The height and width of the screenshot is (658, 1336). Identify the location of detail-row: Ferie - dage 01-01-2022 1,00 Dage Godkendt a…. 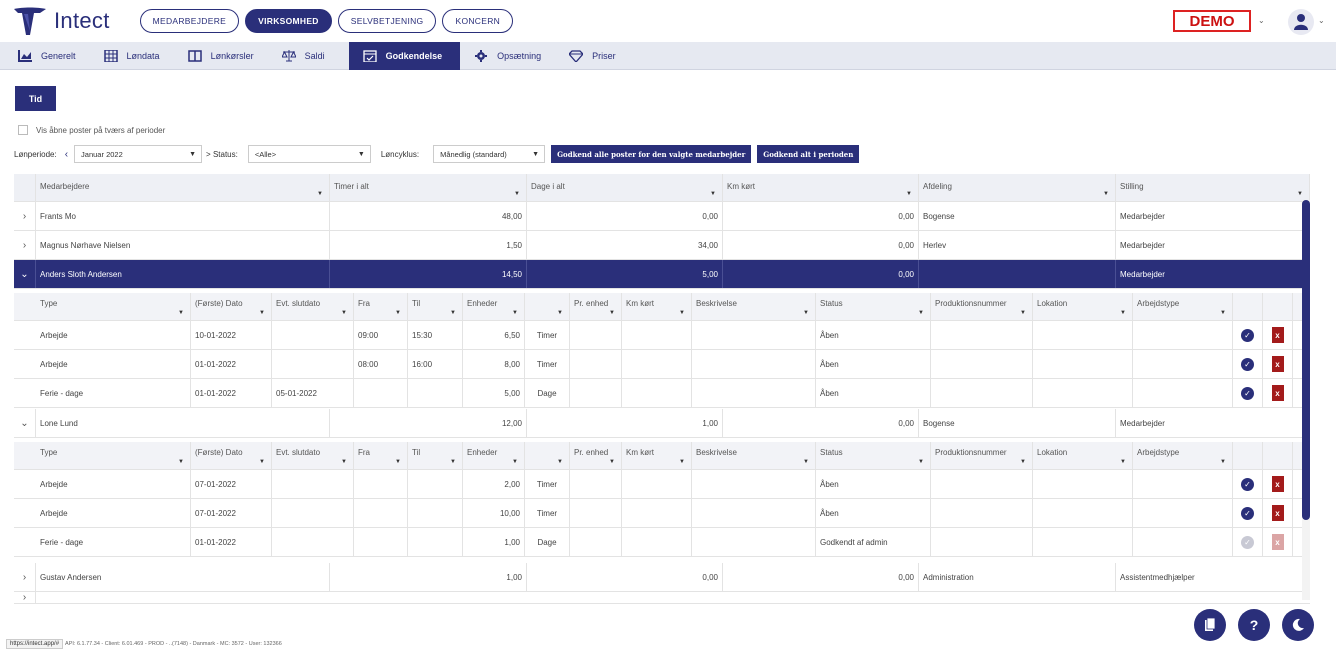
(662, 542).